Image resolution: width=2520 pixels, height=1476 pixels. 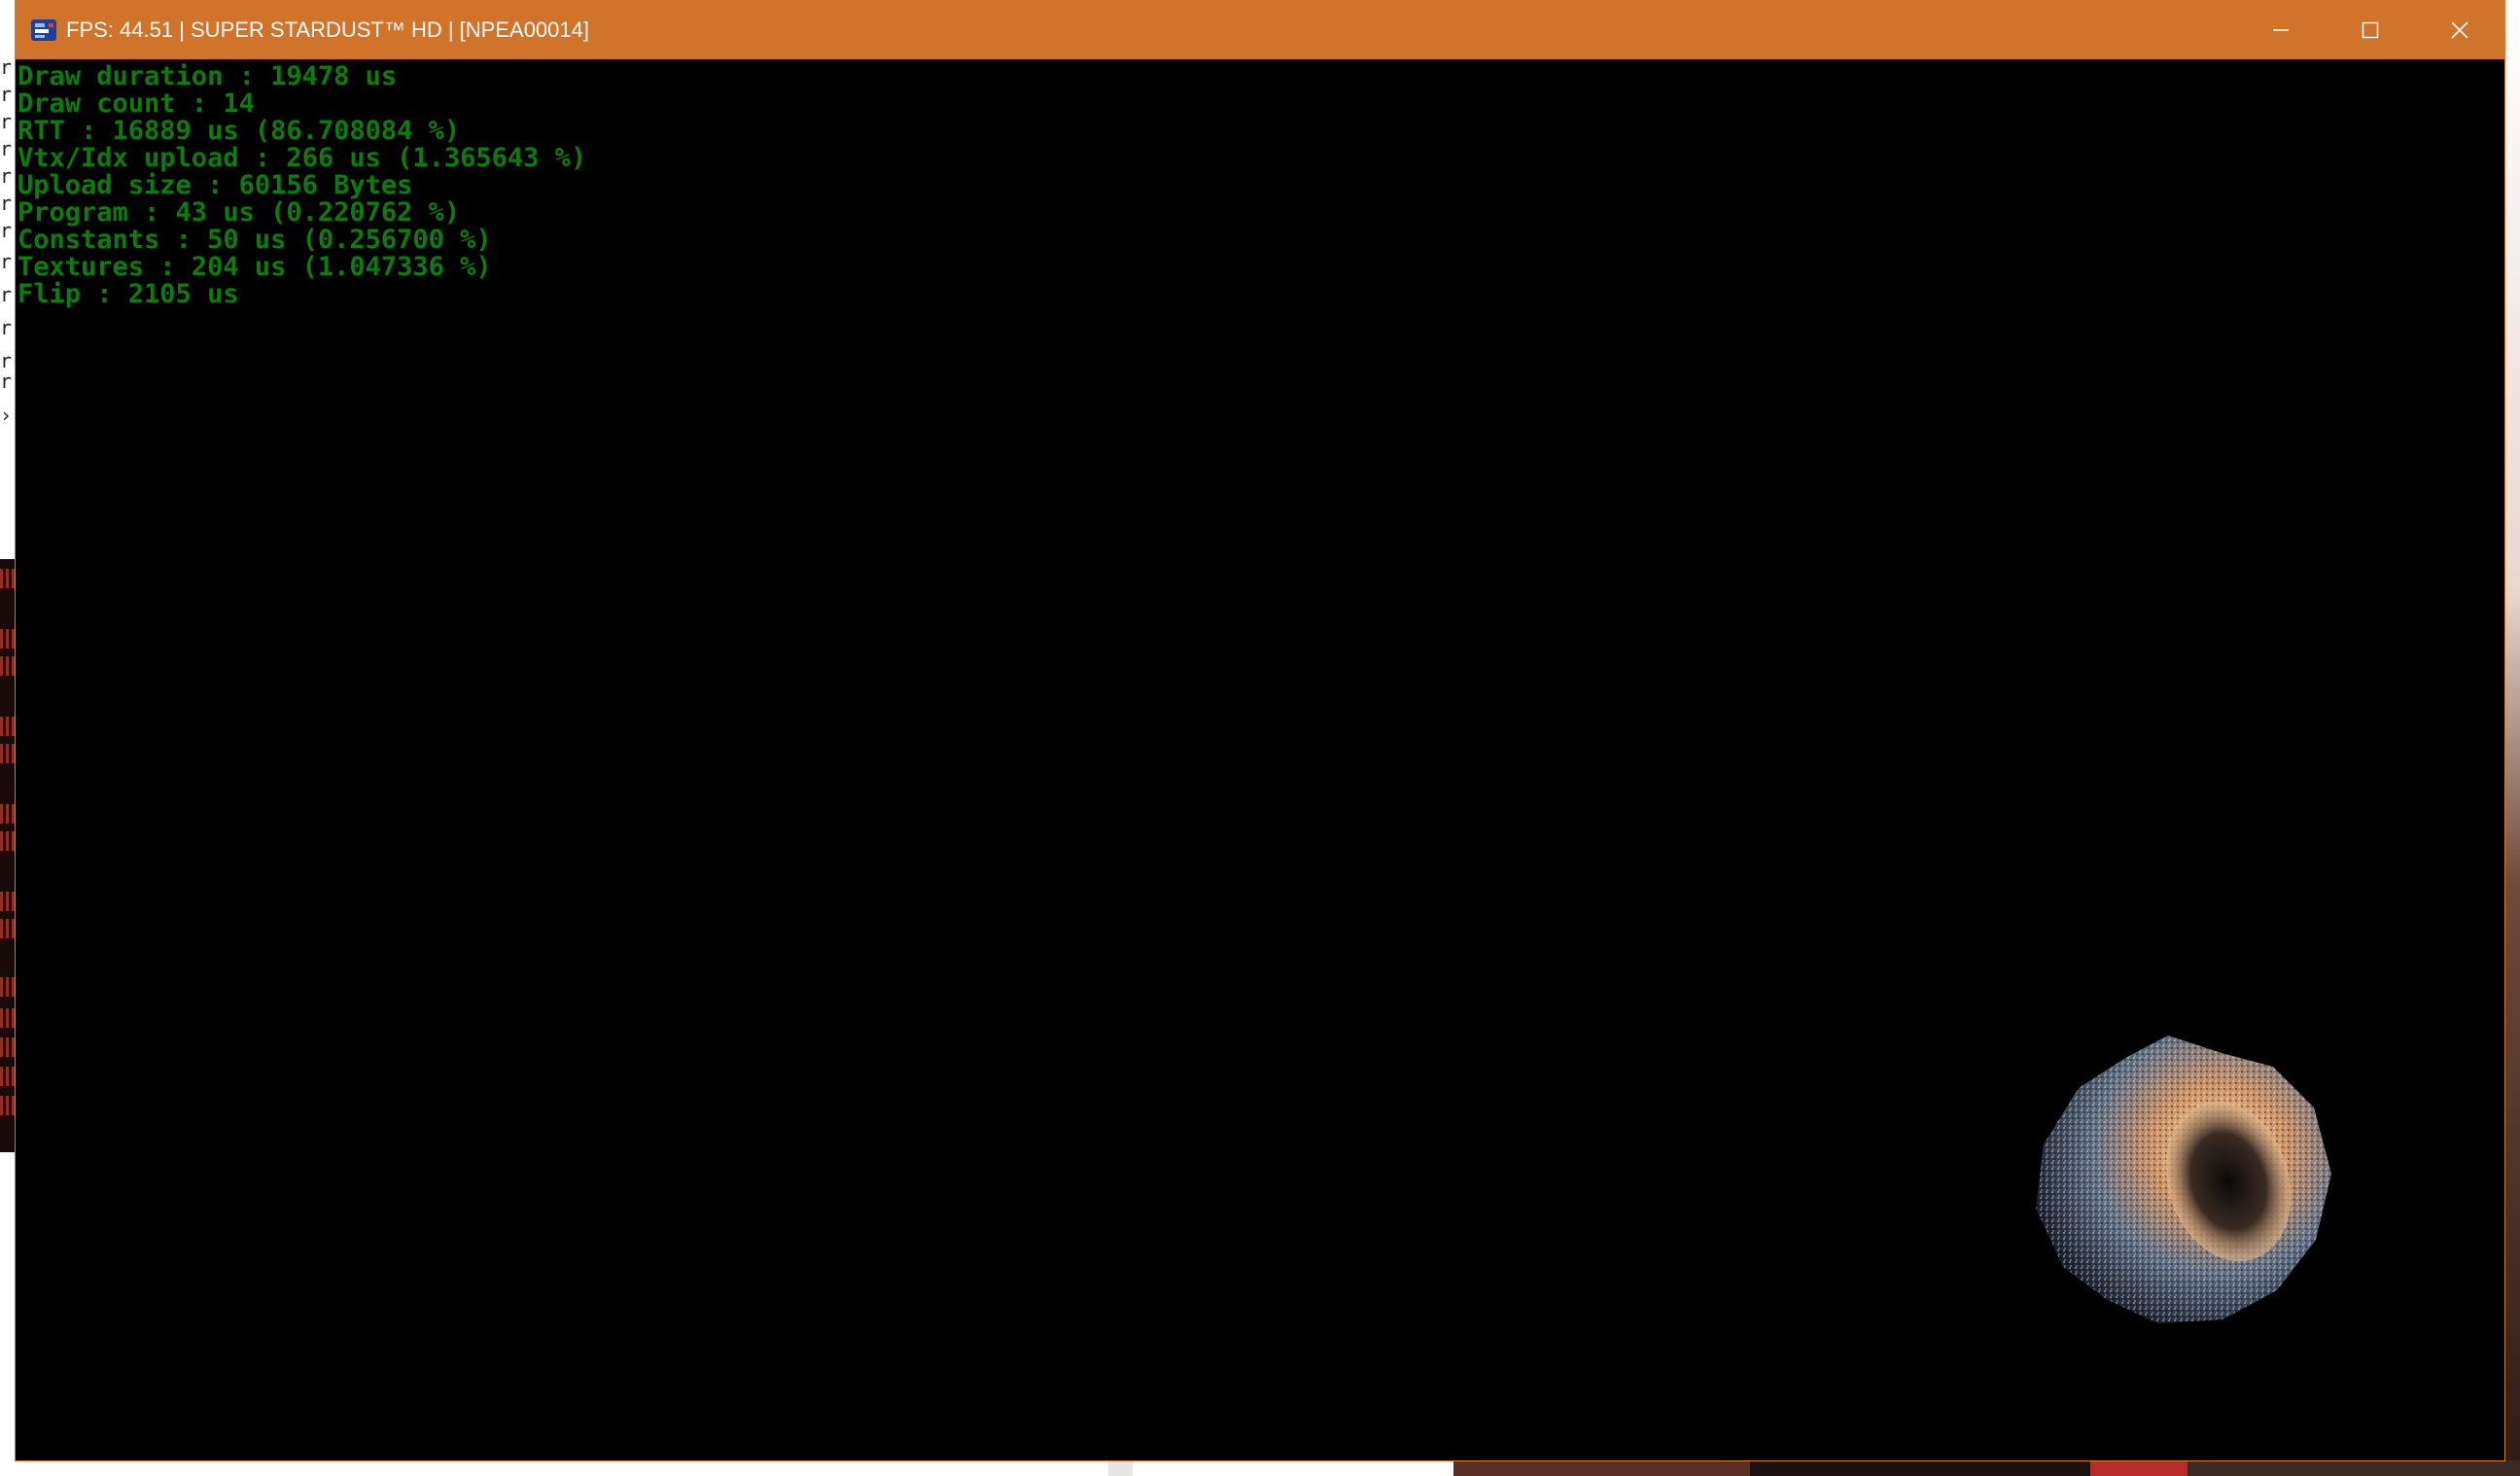 What do you see at coordinates (255, 267) in the screenshot?
I see `overlay-line-textures: Textures : 204 us (1.047336 %)` at bounding box center [255, 267].